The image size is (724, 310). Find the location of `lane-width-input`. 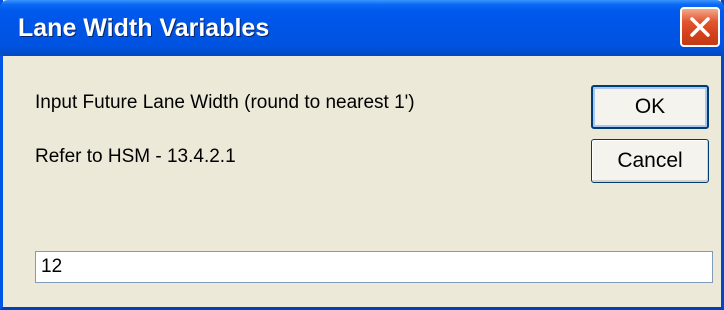

lane-width-input is located at coordinates (374, 267).